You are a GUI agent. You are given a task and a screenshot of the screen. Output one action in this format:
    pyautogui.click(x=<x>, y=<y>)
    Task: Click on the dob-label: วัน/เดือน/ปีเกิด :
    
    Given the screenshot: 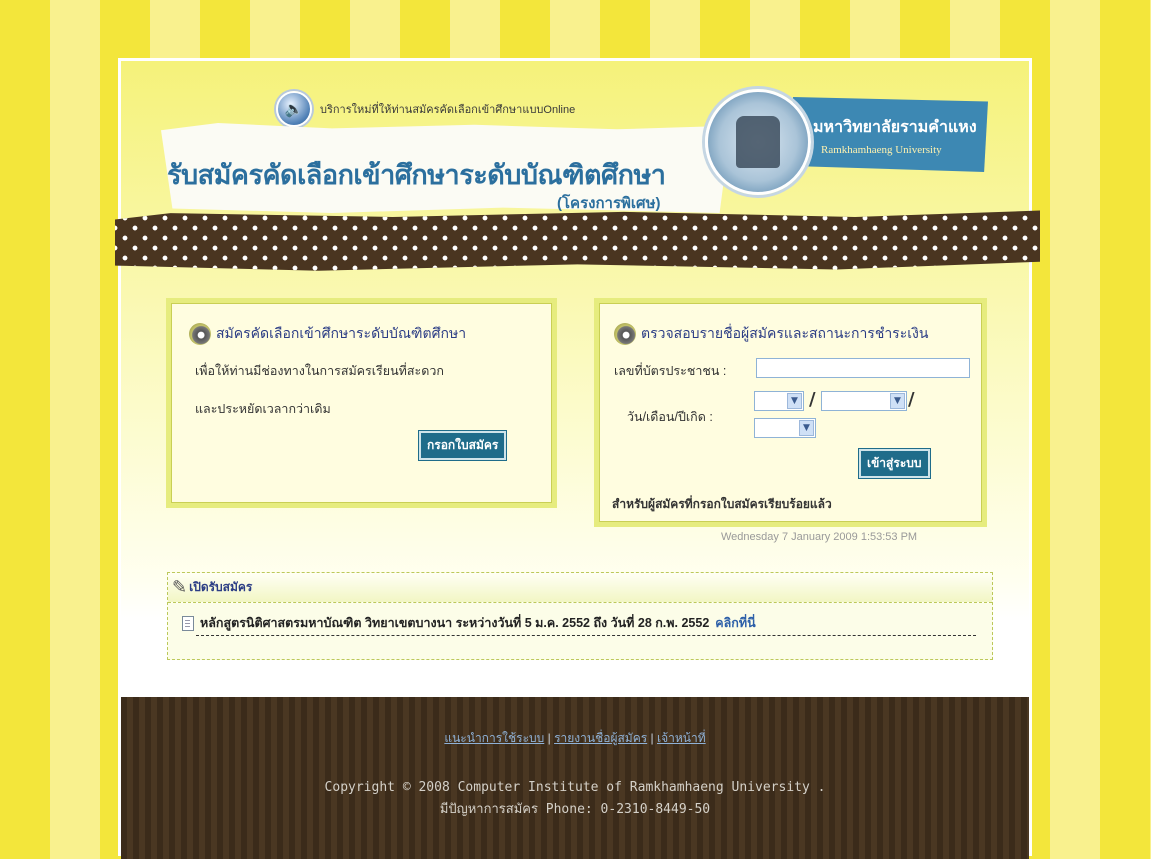 What is the action you would take?
    pyautogui.click(x=670, y=417)
    